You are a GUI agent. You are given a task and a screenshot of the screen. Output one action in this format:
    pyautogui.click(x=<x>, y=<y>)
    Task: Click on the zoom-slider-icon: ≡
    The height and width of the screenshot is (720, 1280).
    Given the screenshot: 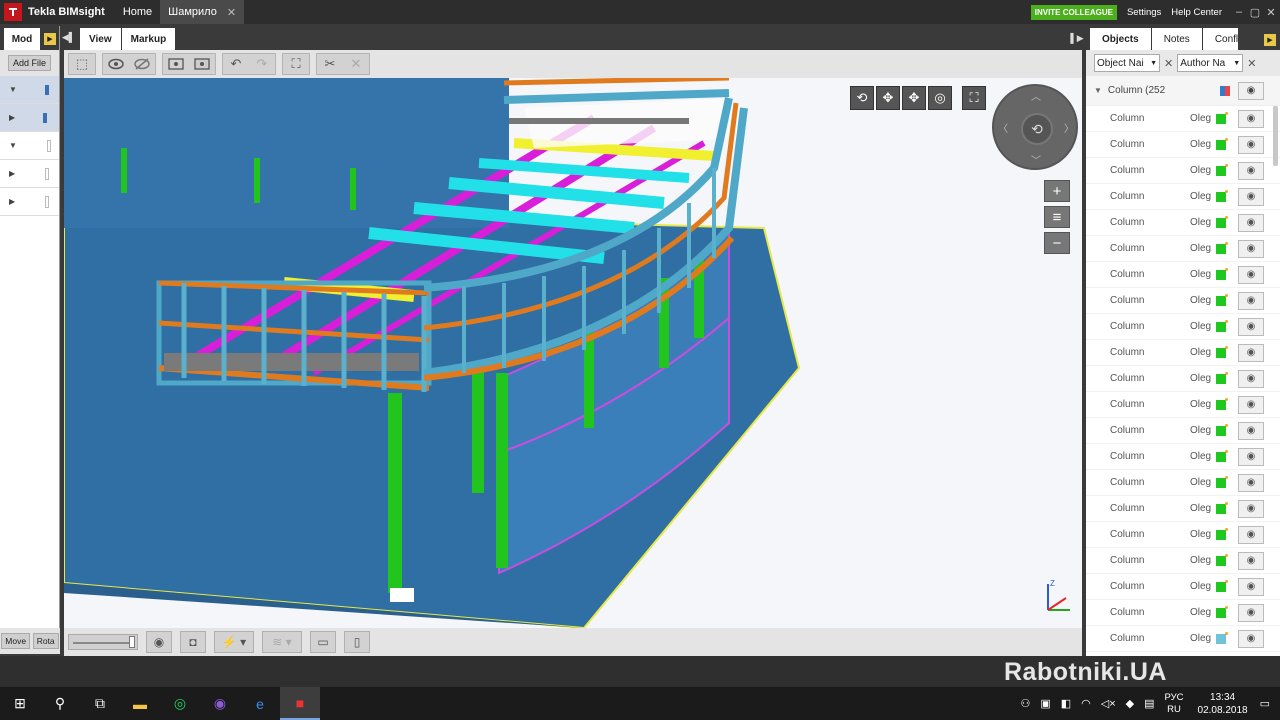 What is the action you would take?
    pyautogui.click(x=1057, y=217)
    